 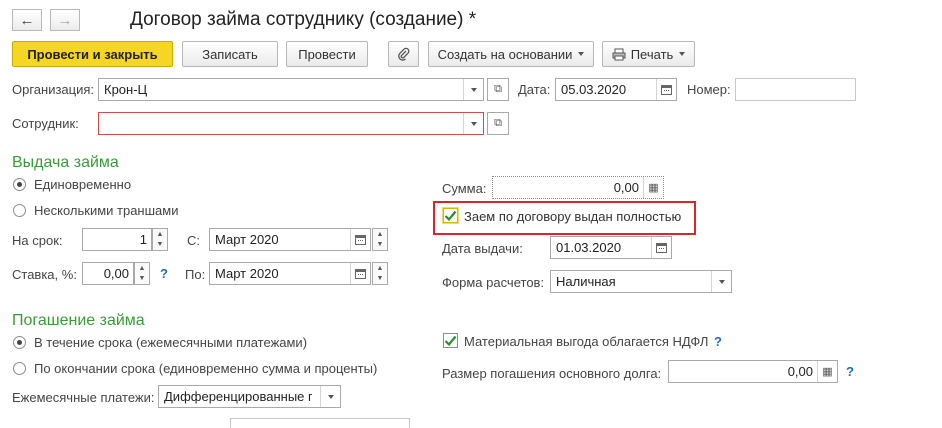 I want to click on printer-icon, so click(x=619, y=54).